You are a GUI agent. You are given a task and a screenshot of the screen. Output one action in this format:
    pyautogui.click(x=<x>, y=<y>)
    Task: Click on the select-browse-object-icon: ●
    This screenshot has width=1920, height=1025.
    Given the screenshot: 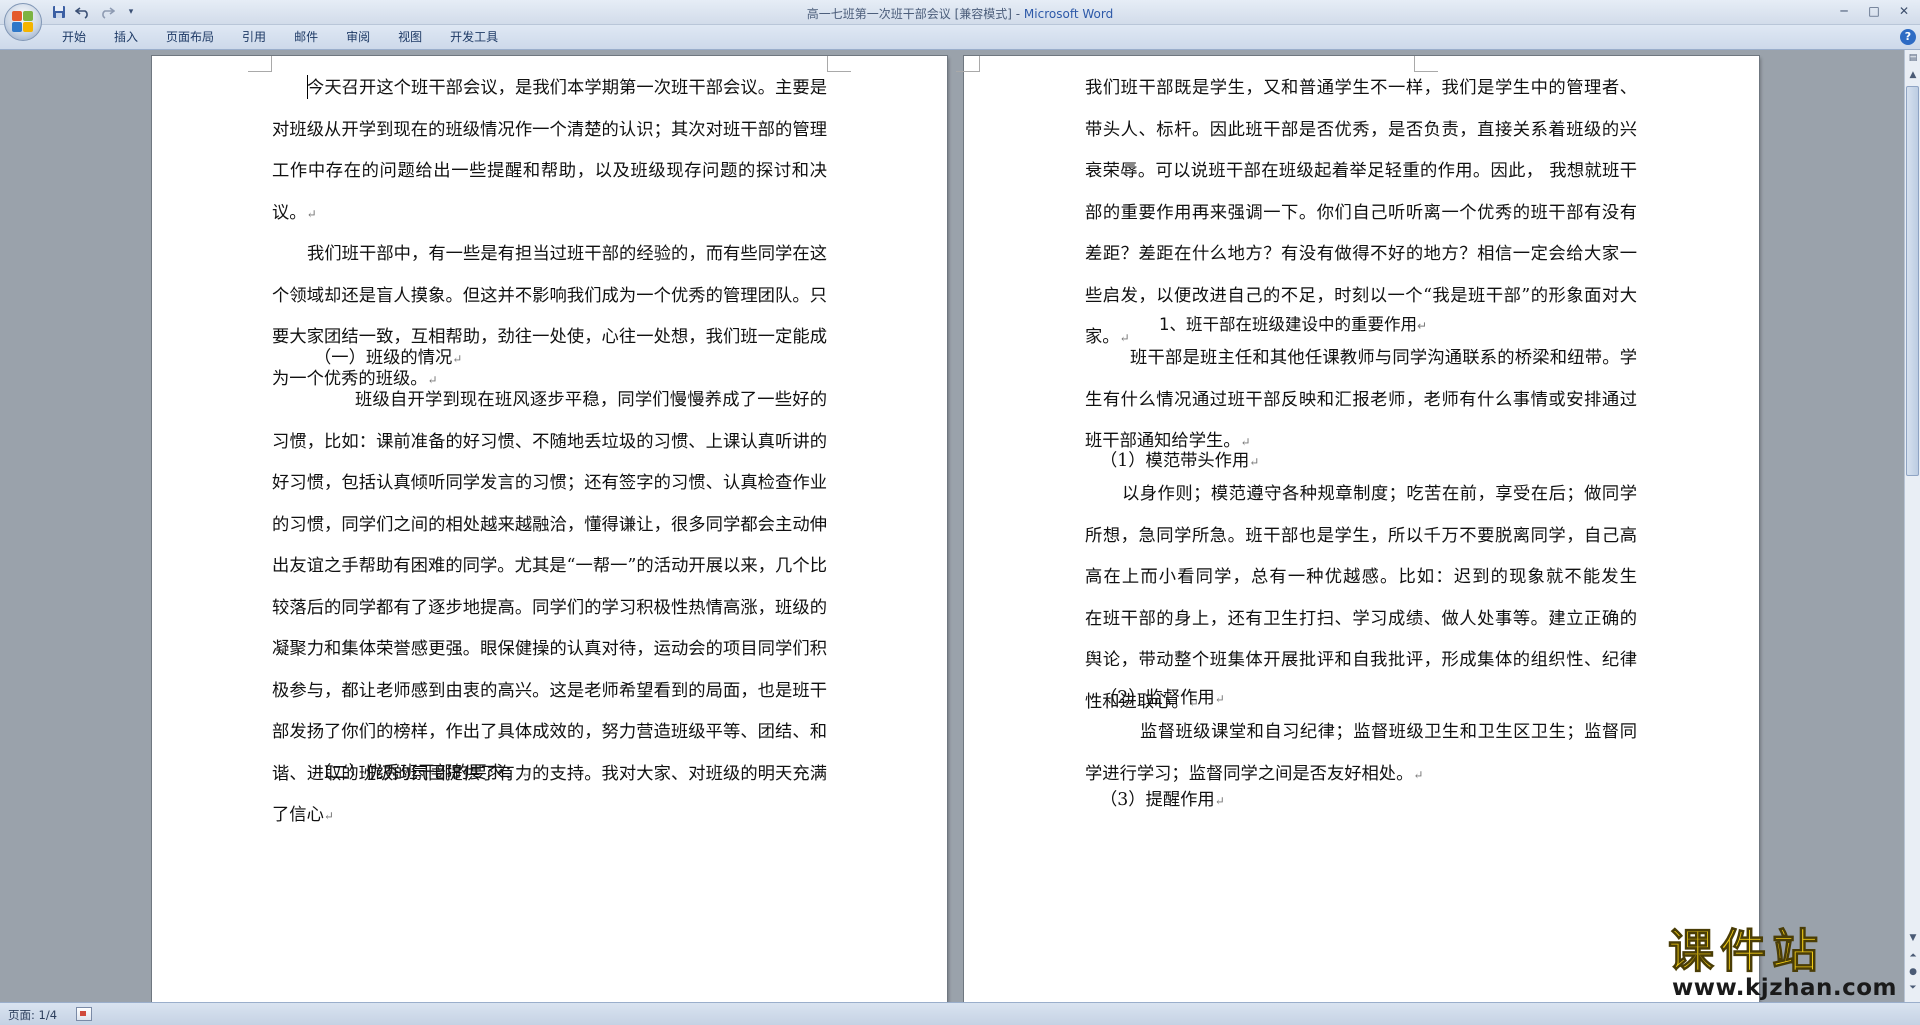 What is the action you would take?
    pyautogui.click(x=1913, y=972)
    